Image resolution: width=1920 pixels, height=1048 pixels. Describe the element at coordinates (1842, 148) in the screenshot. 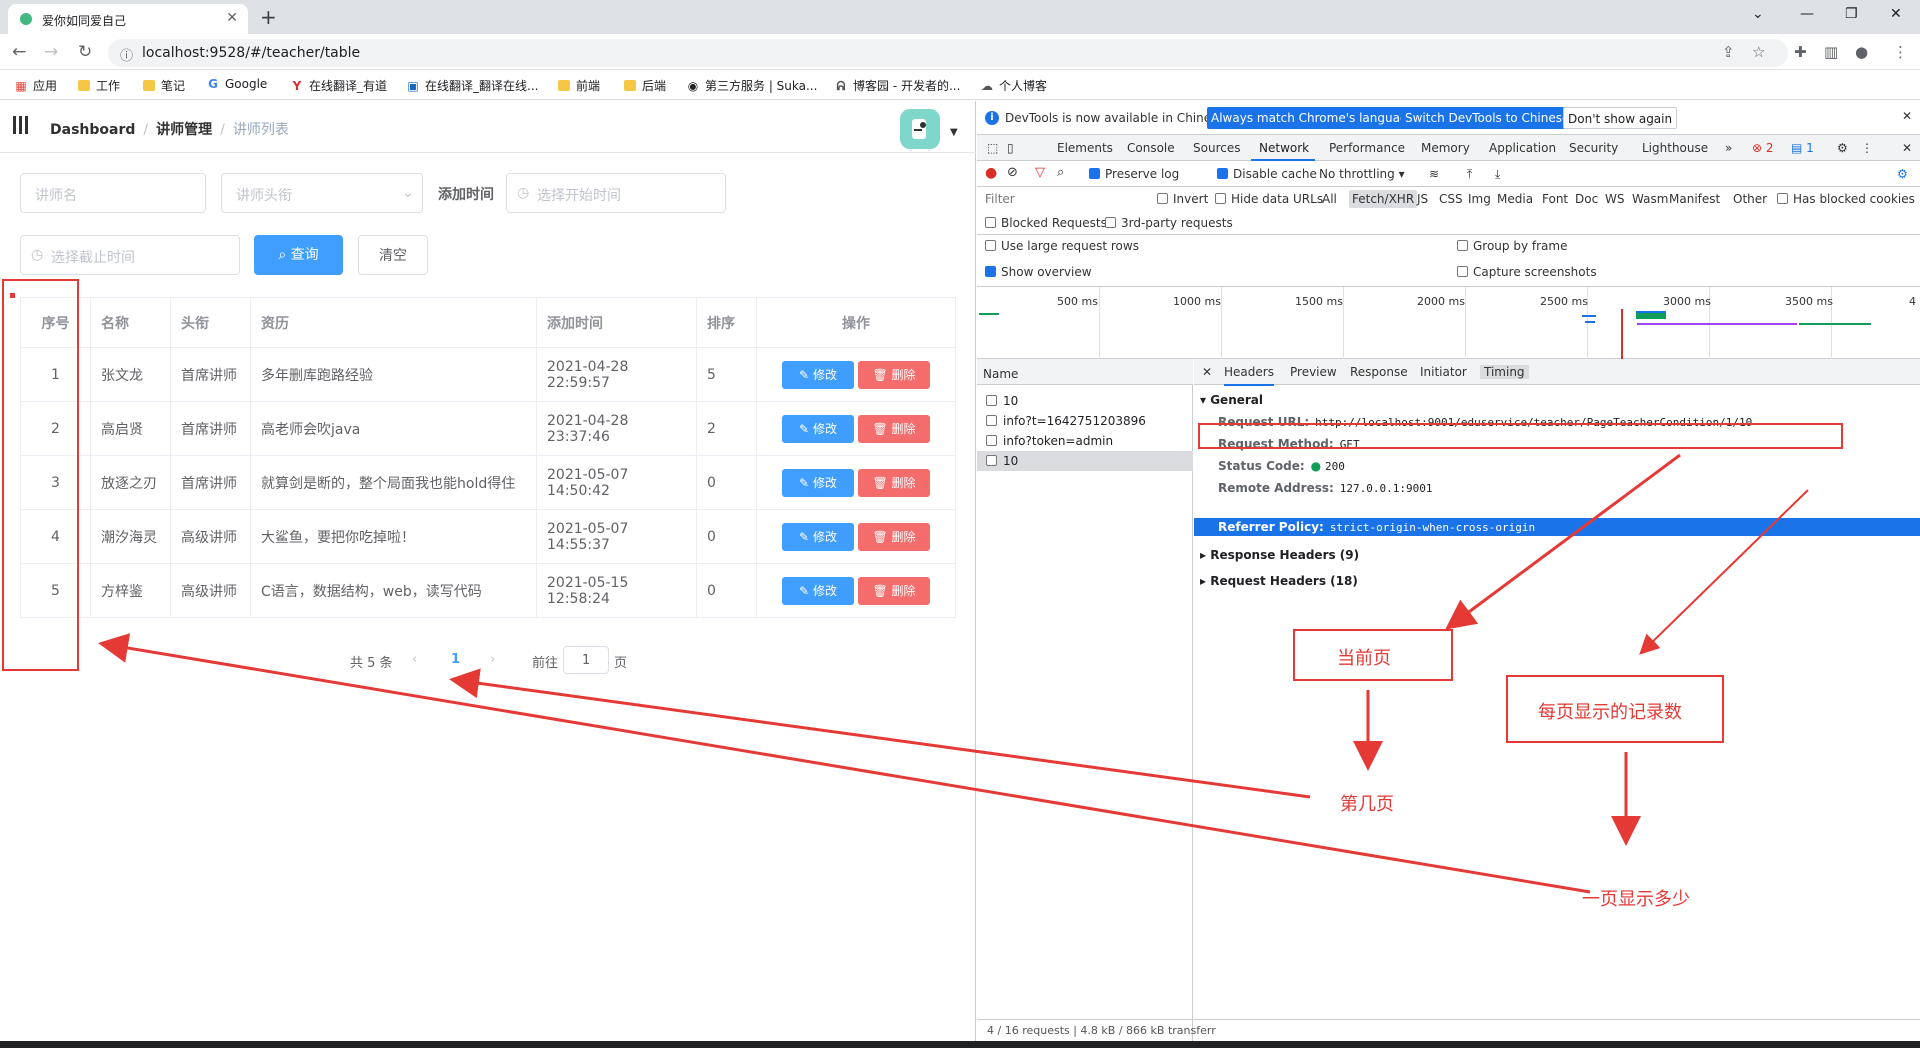

I see `settings-gear-icon: ⚙` at that location.